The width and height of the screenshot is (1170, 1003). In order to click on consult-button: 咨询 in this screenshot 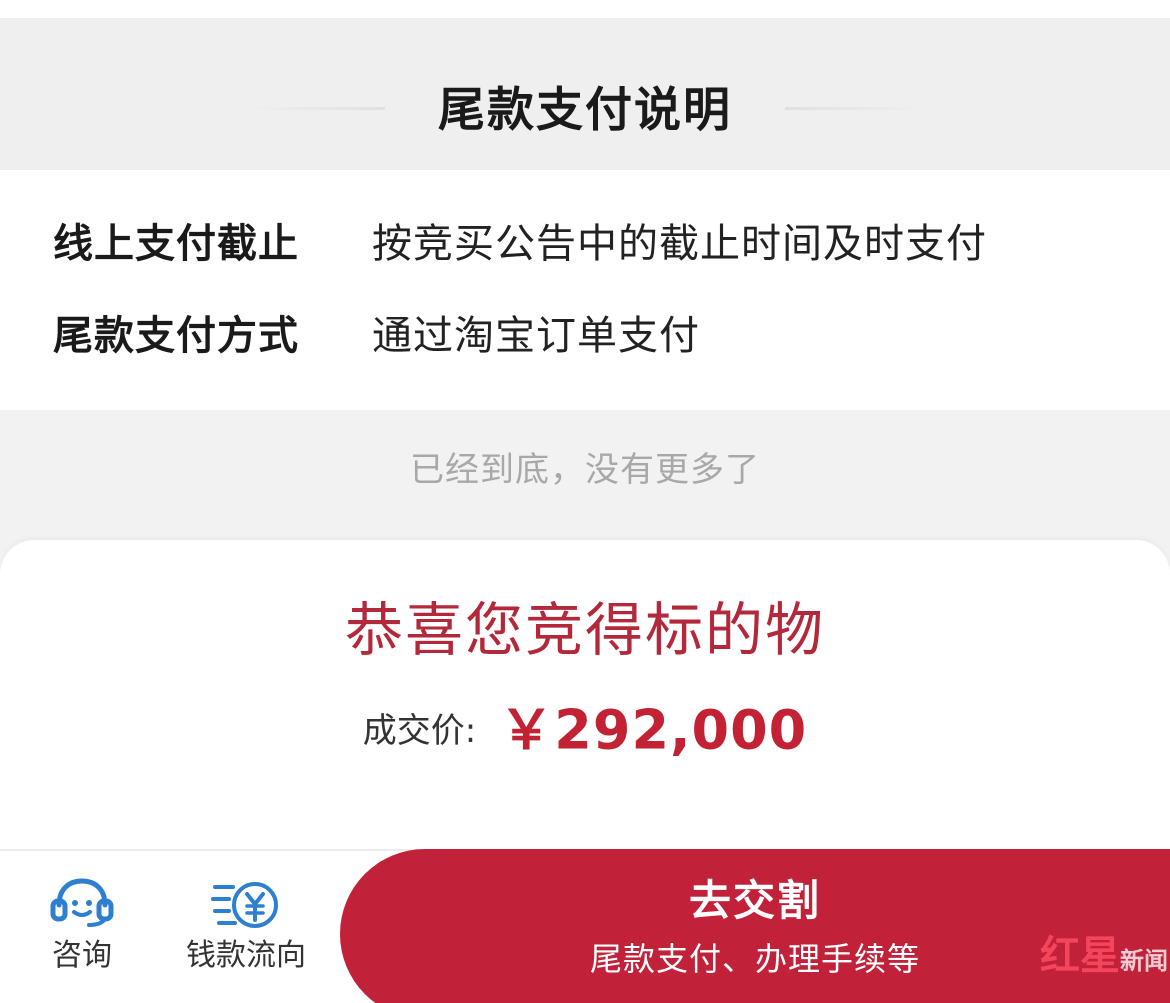, I will do `click(82, 927)`.